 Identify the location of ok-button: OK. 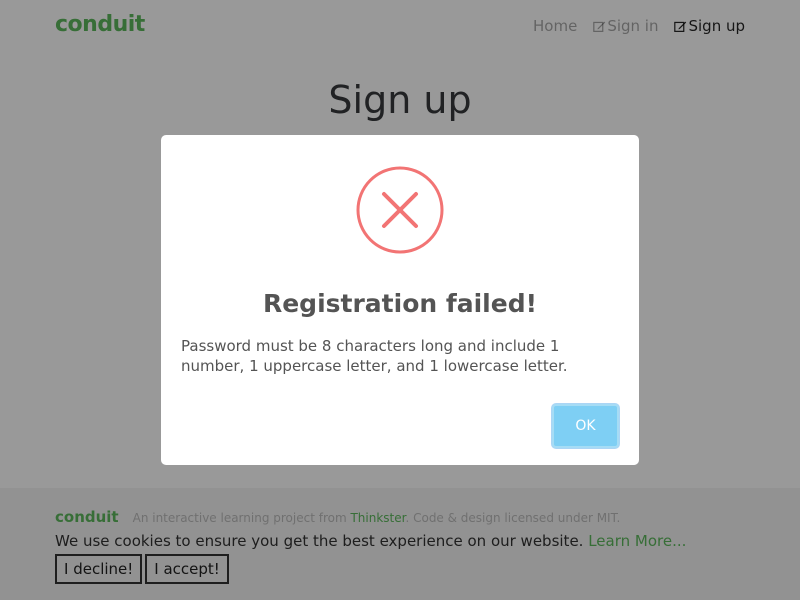
(585, 426).